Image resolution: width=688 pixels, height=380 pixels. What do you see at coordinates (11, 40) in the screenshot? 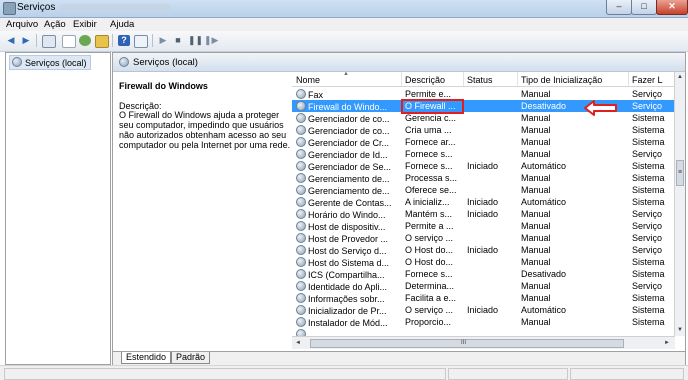
I see `back-icon: ◀` at bounding box center [11, 40].